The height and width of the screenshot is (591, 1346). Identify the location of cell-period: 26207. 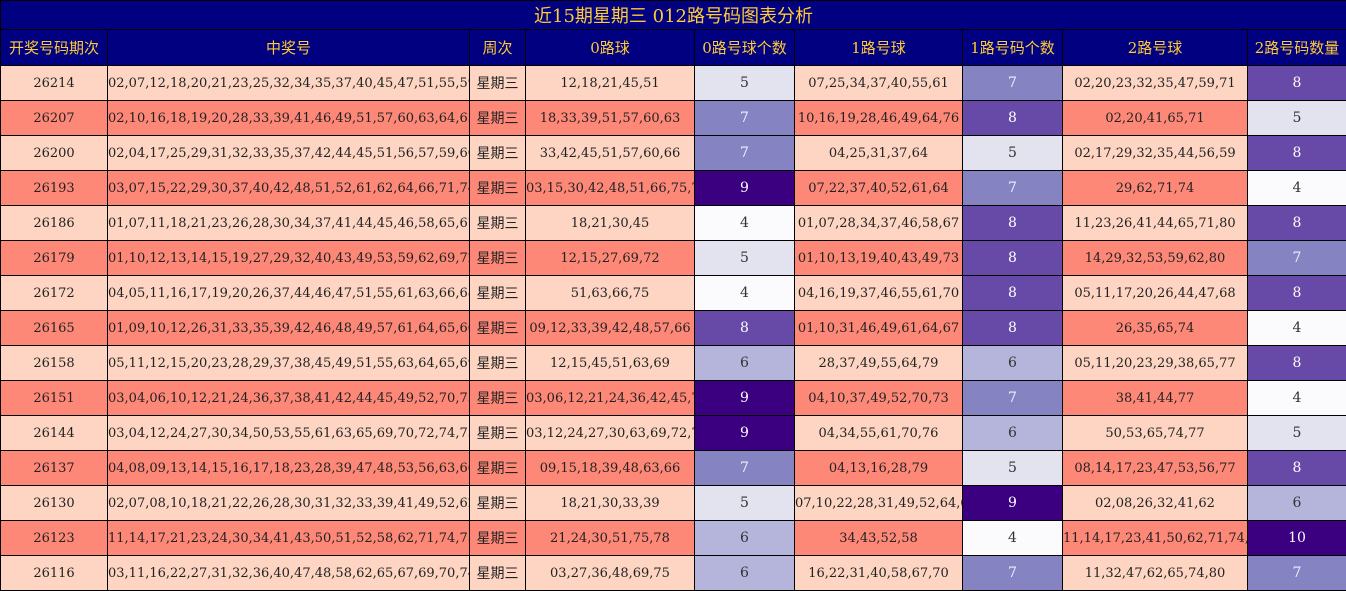
(54, 118).